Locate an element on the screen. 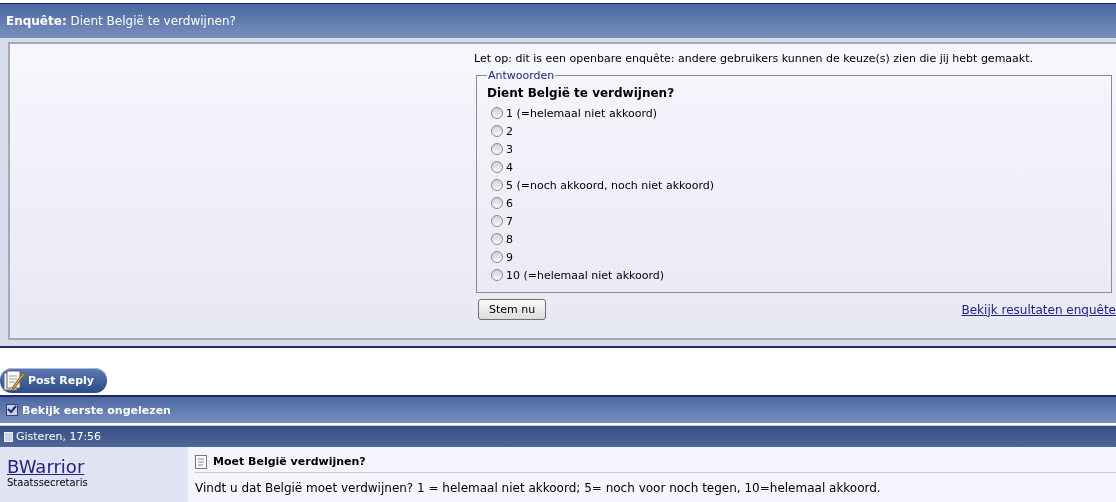 This screenshot has width=1116, height=502. post-date: Gisteren, 17:56 is located at coordinates (59, 436).